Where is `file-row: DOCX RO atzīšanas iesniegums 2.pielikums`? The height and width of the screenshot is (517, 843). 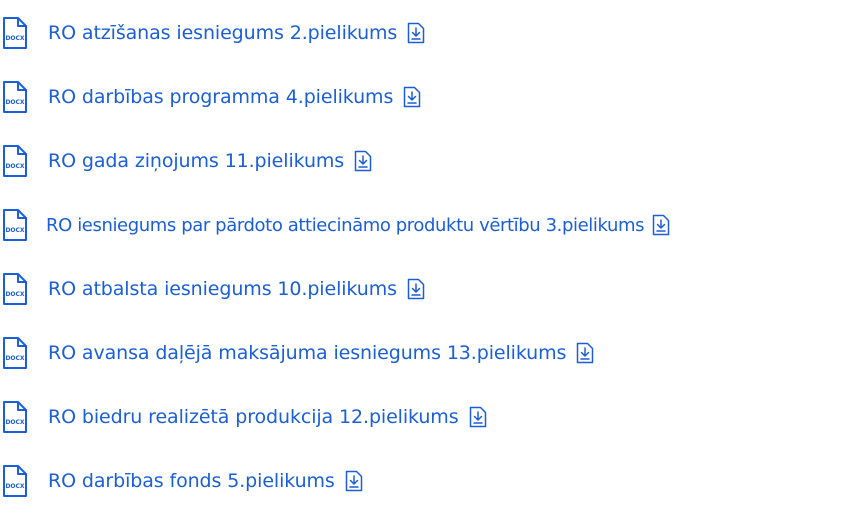 file-row: DOCX RO atzīšanas iesniegums 2.pielikums is located at coordinates (212, 33).